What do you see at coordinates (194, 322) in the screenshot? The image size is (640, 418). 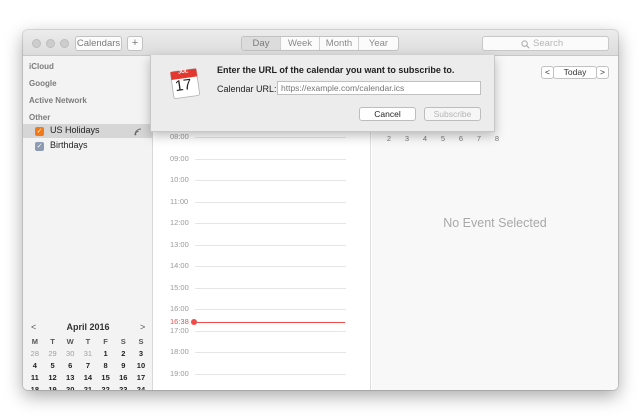 I see `current-time-dot` at bounding box center [194, 322].